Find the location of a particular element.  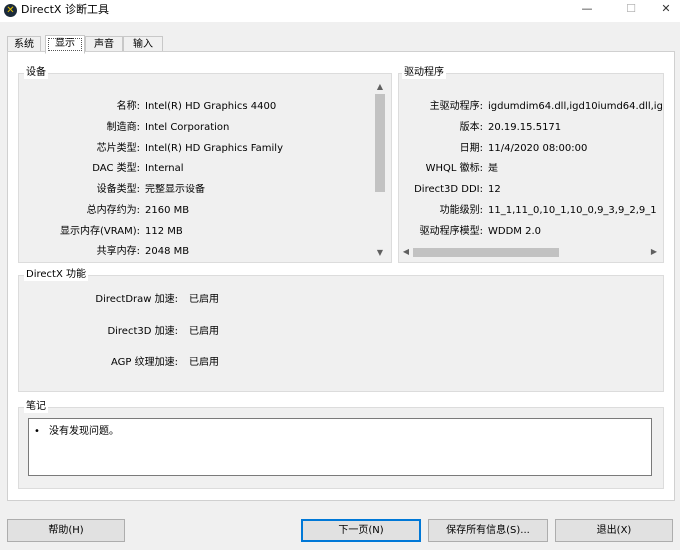

manufacturer-value: Intel Corporation is located at coordinates (187, 127).